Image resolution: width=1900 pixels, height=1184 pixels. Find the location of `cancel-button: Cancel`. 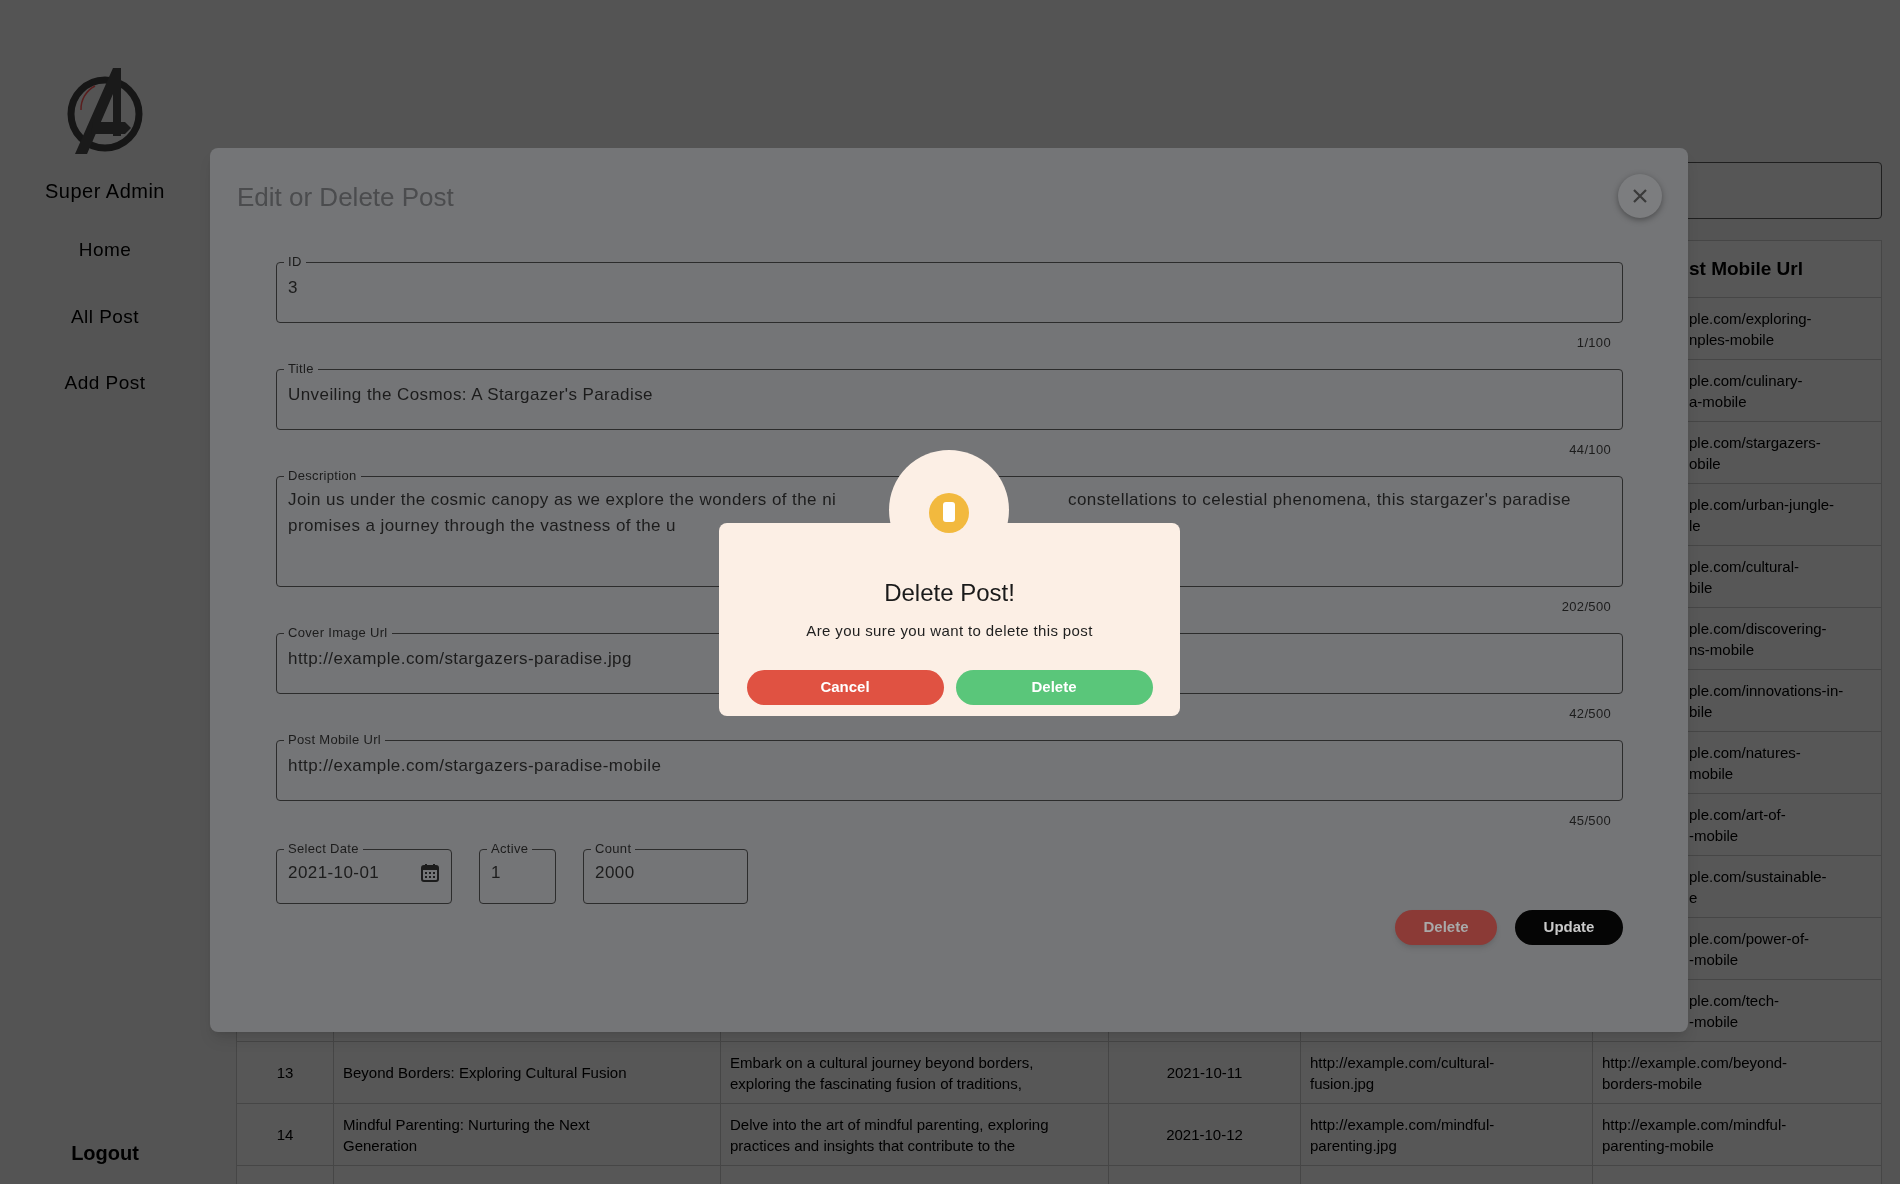

cancel-button: Cancel is located at coordinates (845, 687).